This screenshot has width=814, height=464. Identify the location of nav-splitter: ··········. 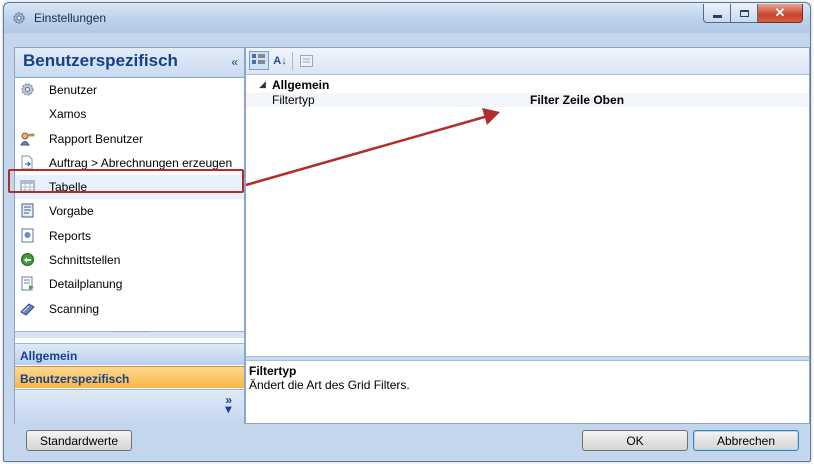
(129, 332).